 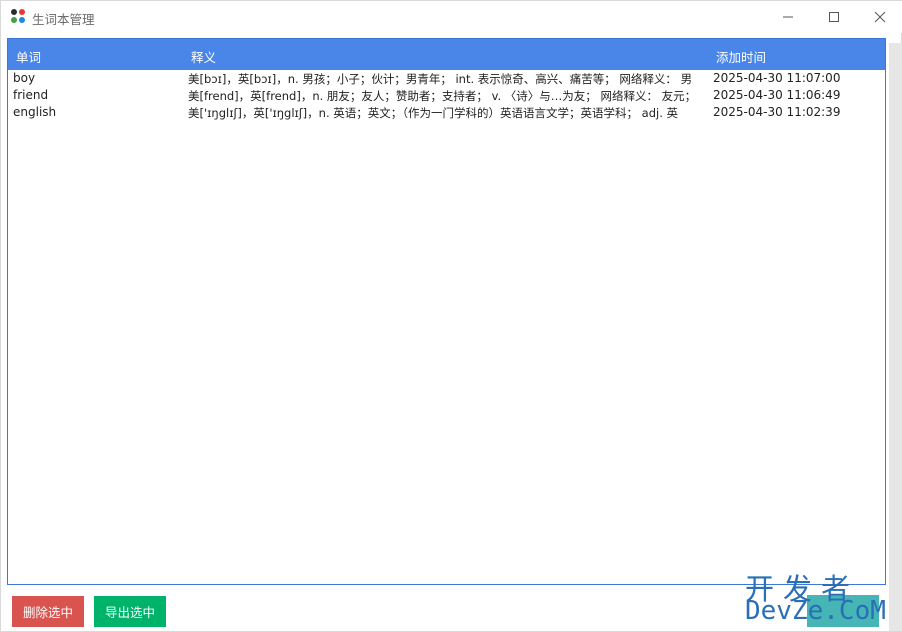 I want to click on word-cell: friend, so click(x=31, y=95).